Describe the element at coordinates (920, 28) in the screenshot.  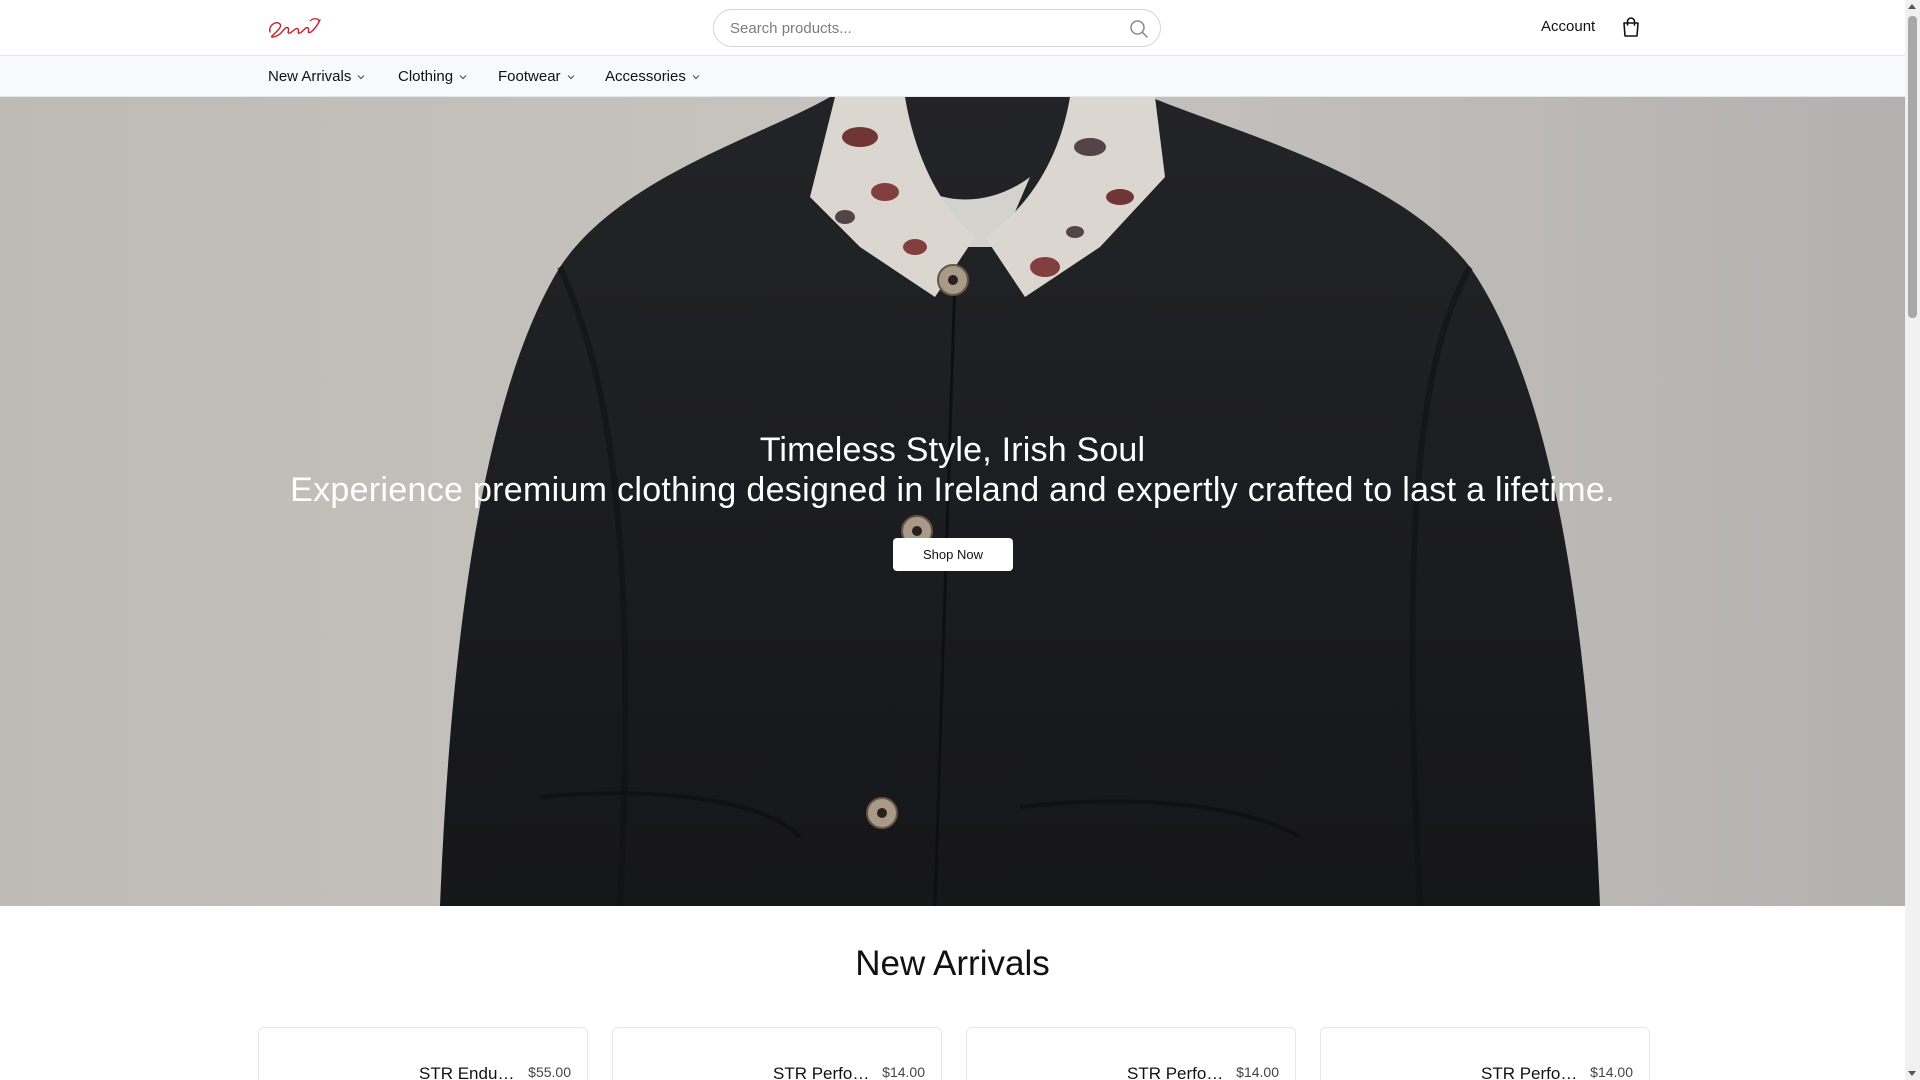
I see `search-input` at that location.